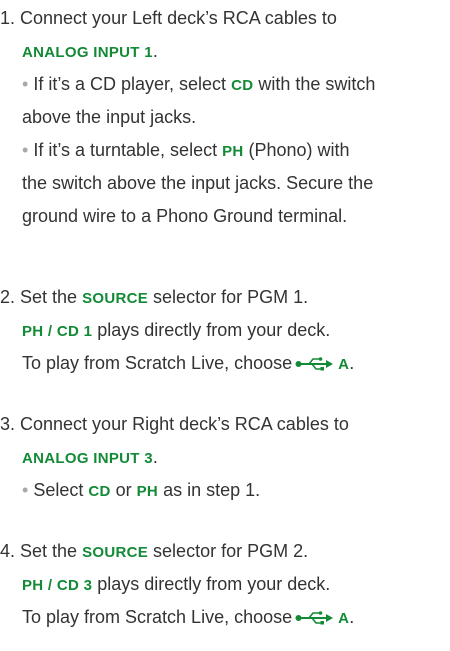 This screenshot has height=651, width=450. I want to click on step-2-line-2: PH / CD 1 plays directly from your deck., so click(225, 330).